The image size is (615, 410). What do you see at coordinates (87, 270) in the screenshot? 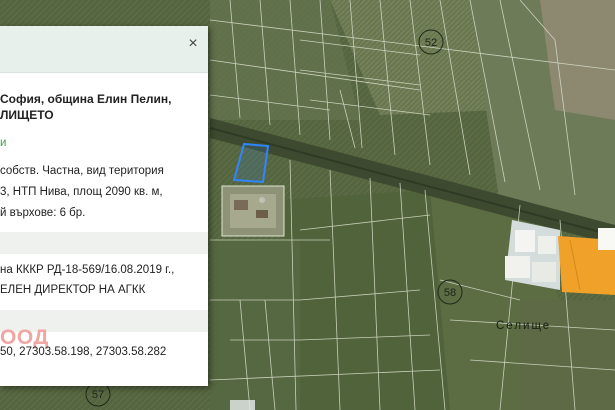
I see `order-line-1: на КККР РД-18-569/16.08.2019 г.,` at bounding box center [87, 270].